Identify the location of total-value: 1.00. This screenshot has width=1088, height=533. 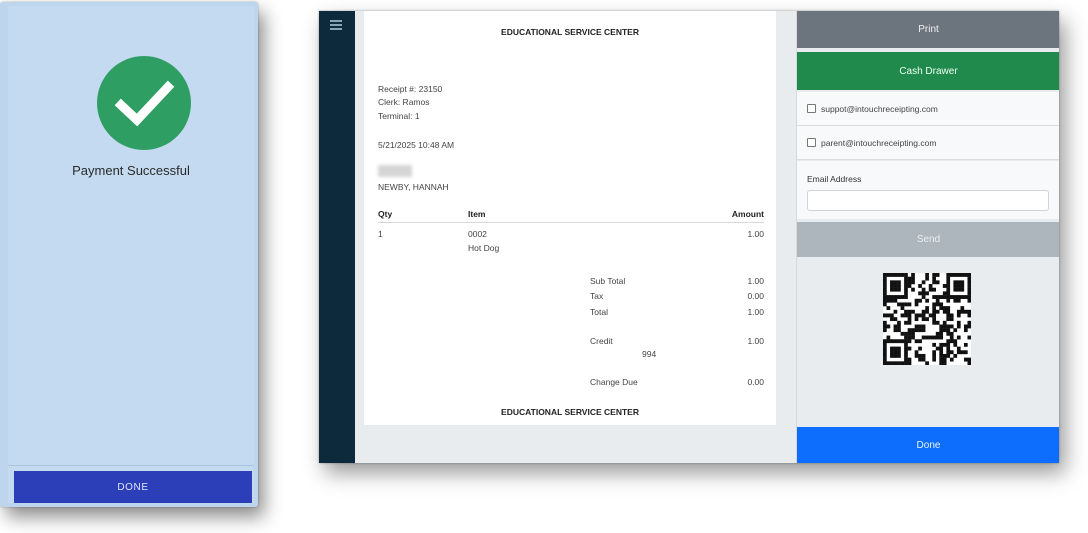
(755, 312).